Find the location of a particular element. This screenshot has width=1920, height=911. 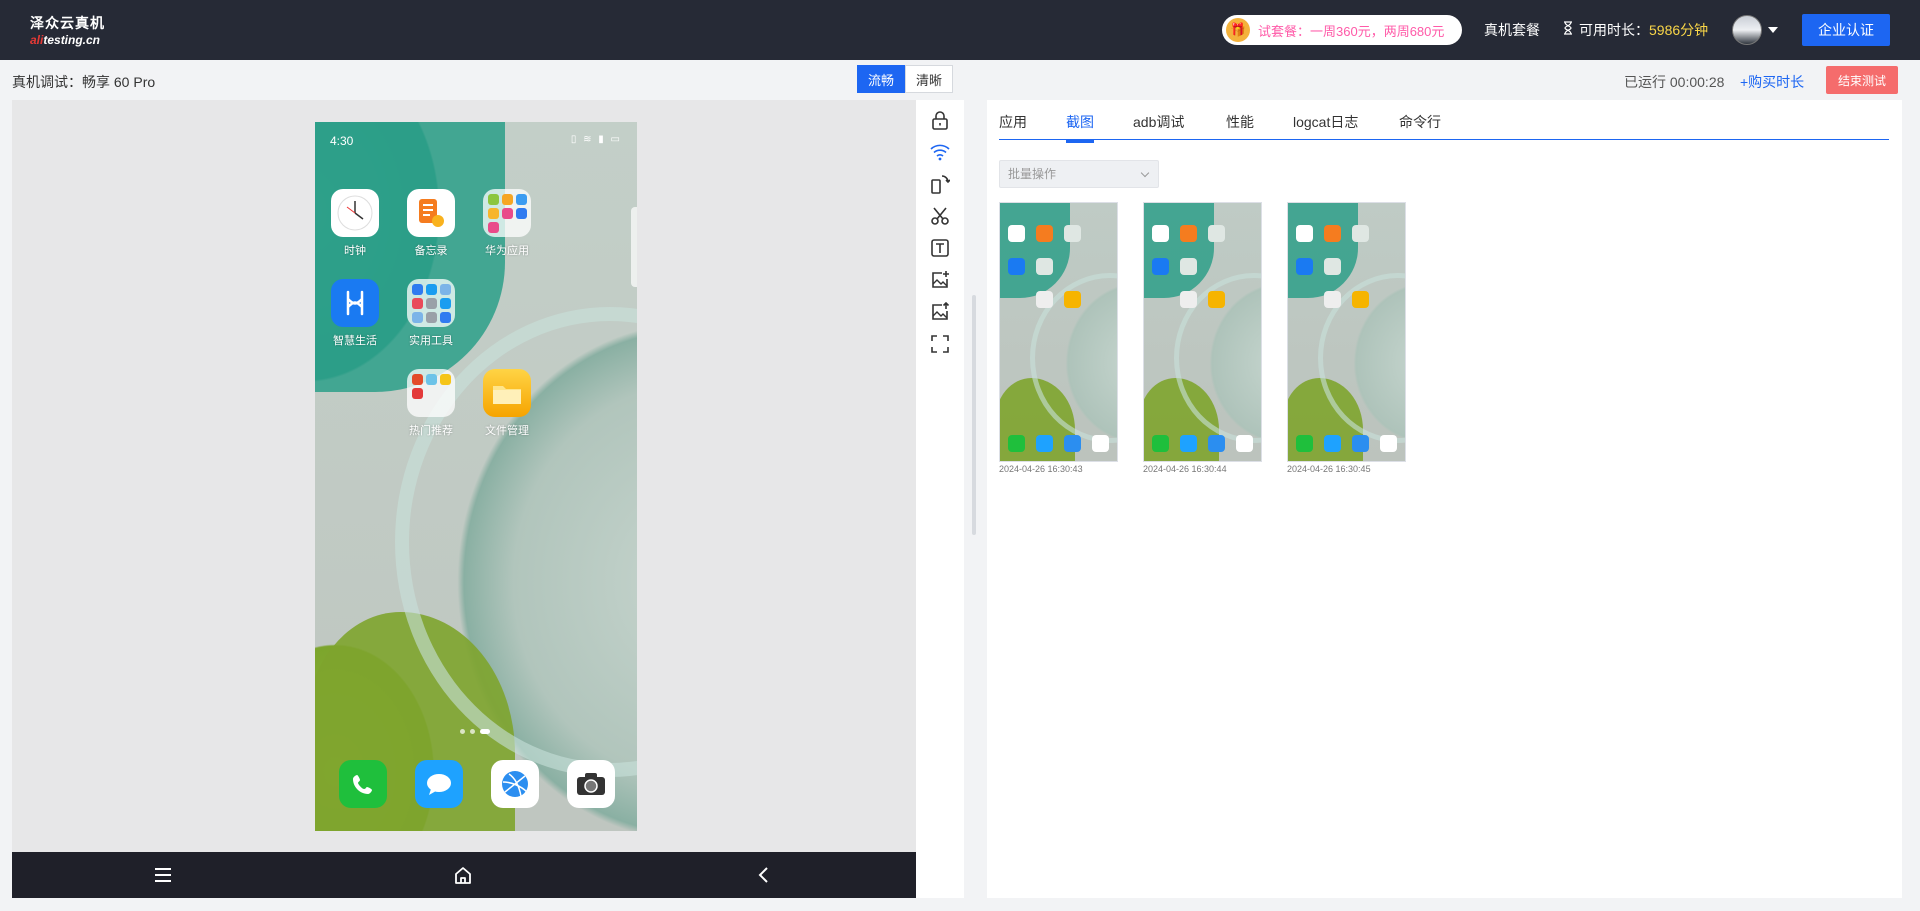

camera-icon is located at coordinates (591, 784).